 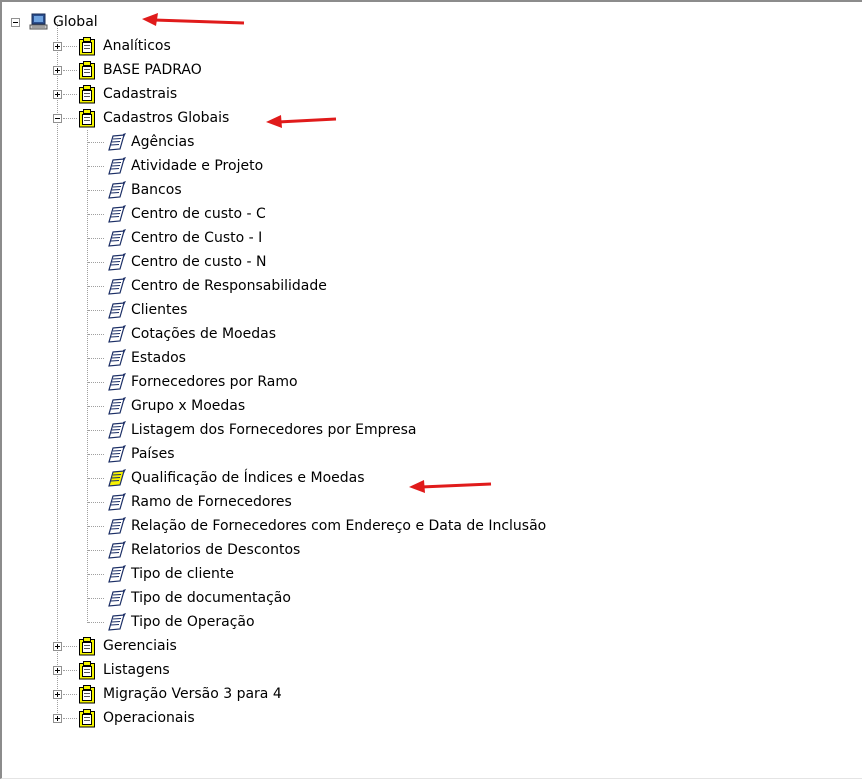 I want to click on tree-node-label: Tipo de cliente, so click(x=182, y=574).